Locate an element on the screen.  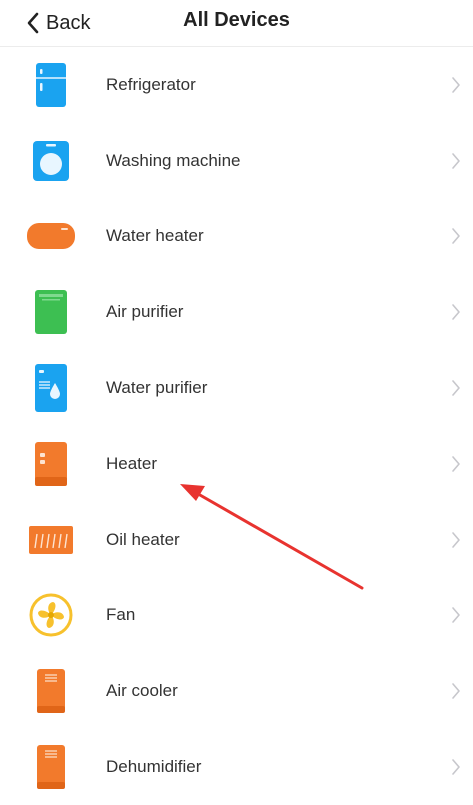
device-label: Water purifier is located at coordinates (157, 388).